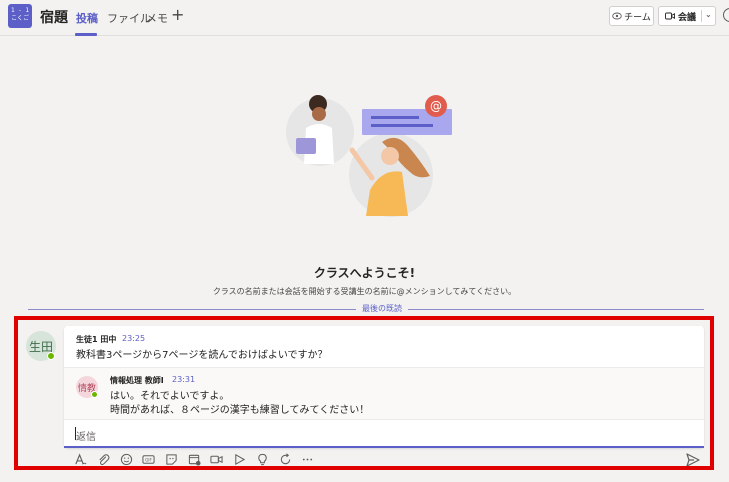  I want to click on meet-button: 会議 ⌄, so click(687, 16).